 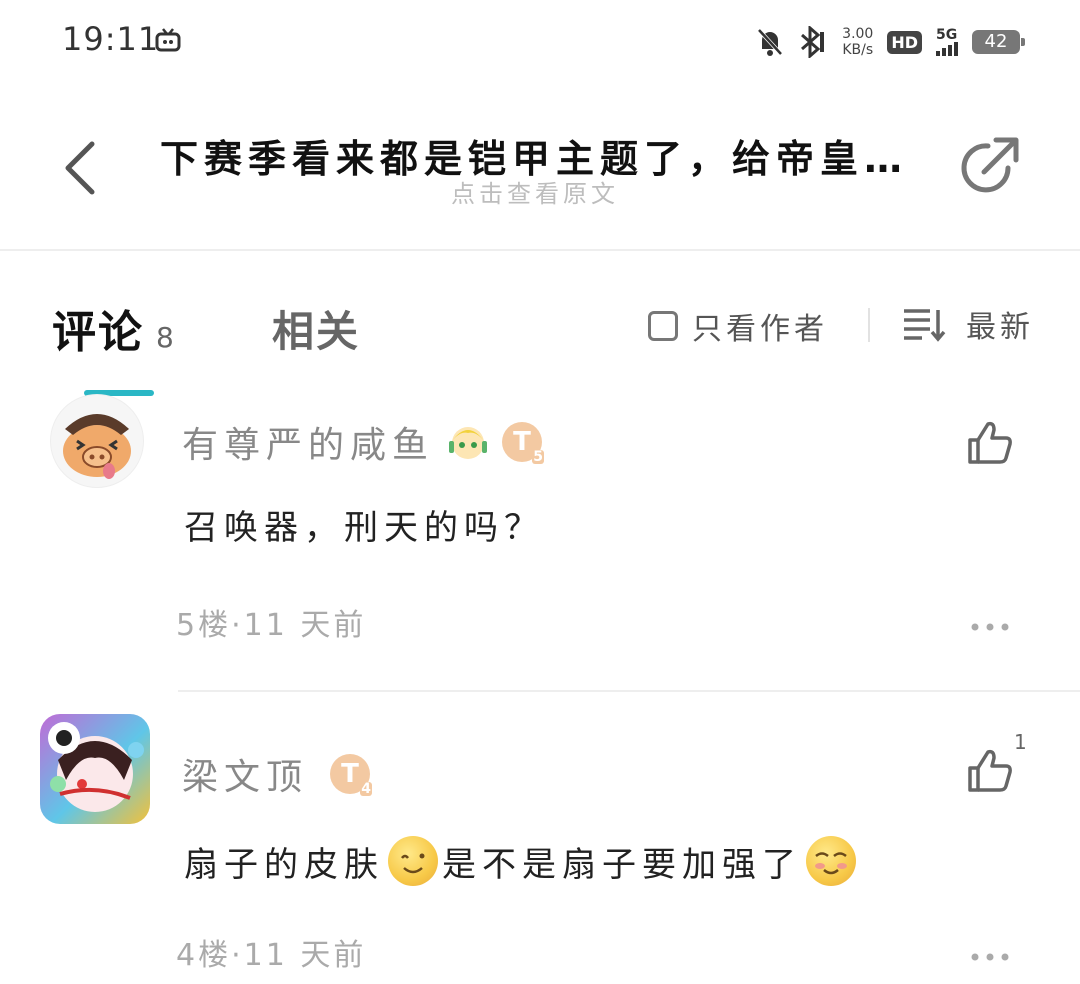 What do you see at coordinates (97, 446) in the screenshot?
I see `pig-avatar-icon` at bounding box center [97, 446].